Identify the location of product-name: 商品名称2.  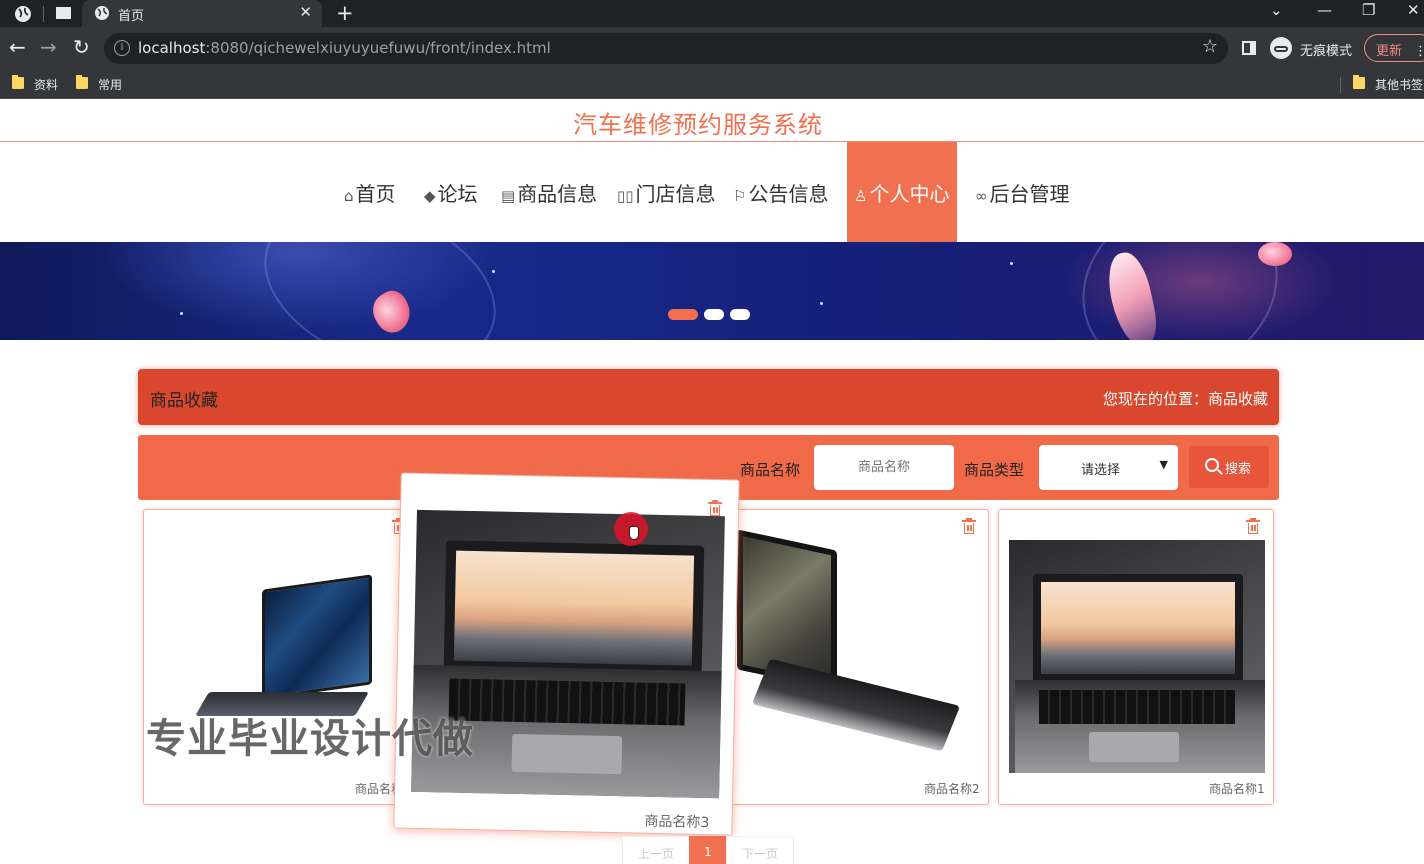
(952, 789).